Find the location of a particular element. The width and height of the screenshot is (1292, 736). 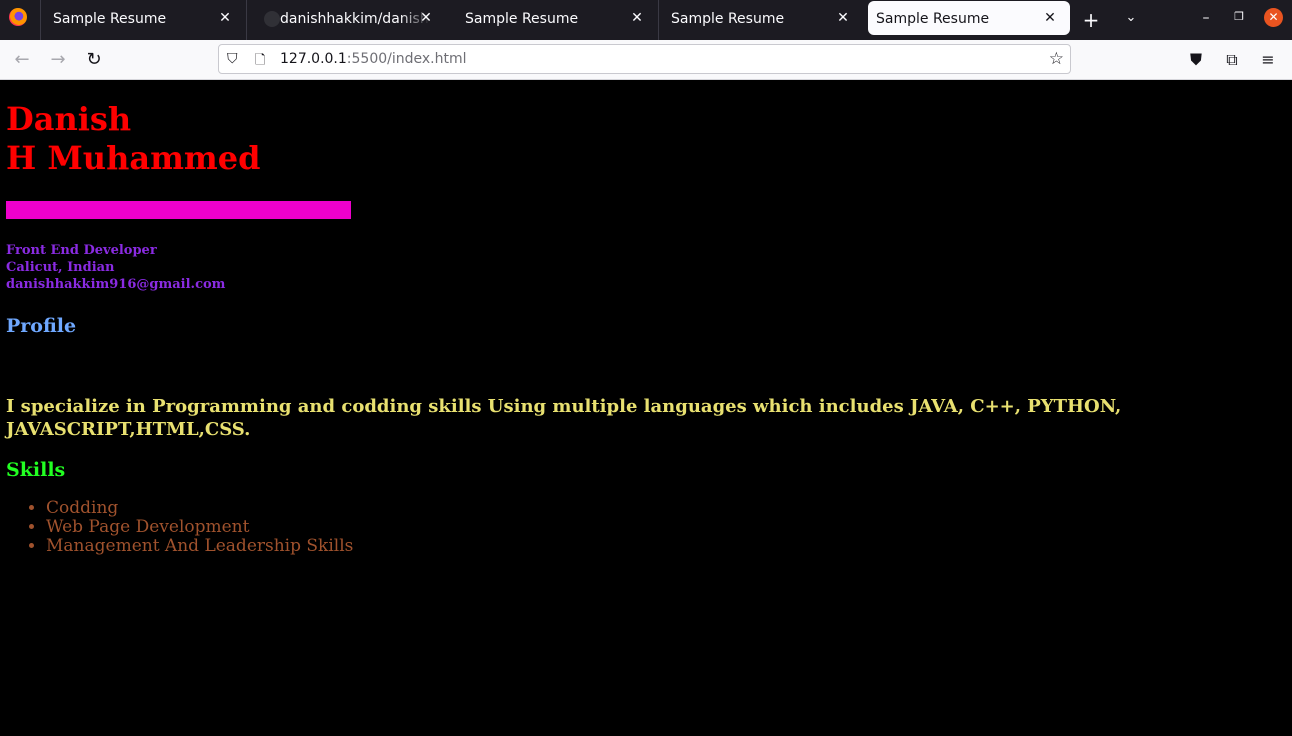

tab-github: danishhakkim/danishhakkim ✕ is located at coordinates (348, 20).